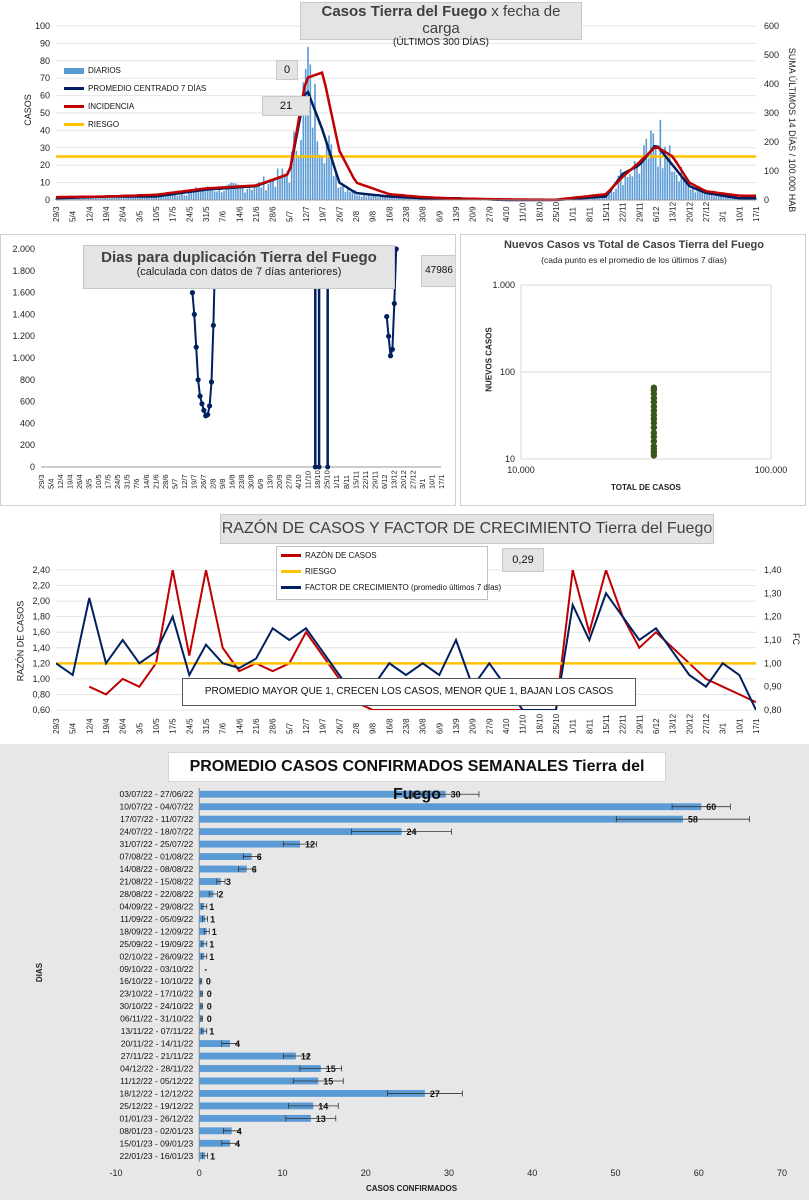 Image resolution: width=809 pixels, height=1200 pixels. Describe the element at coordinates (41, 679) in the screenshot. I see `y-tick-label: 1,00` at that location.